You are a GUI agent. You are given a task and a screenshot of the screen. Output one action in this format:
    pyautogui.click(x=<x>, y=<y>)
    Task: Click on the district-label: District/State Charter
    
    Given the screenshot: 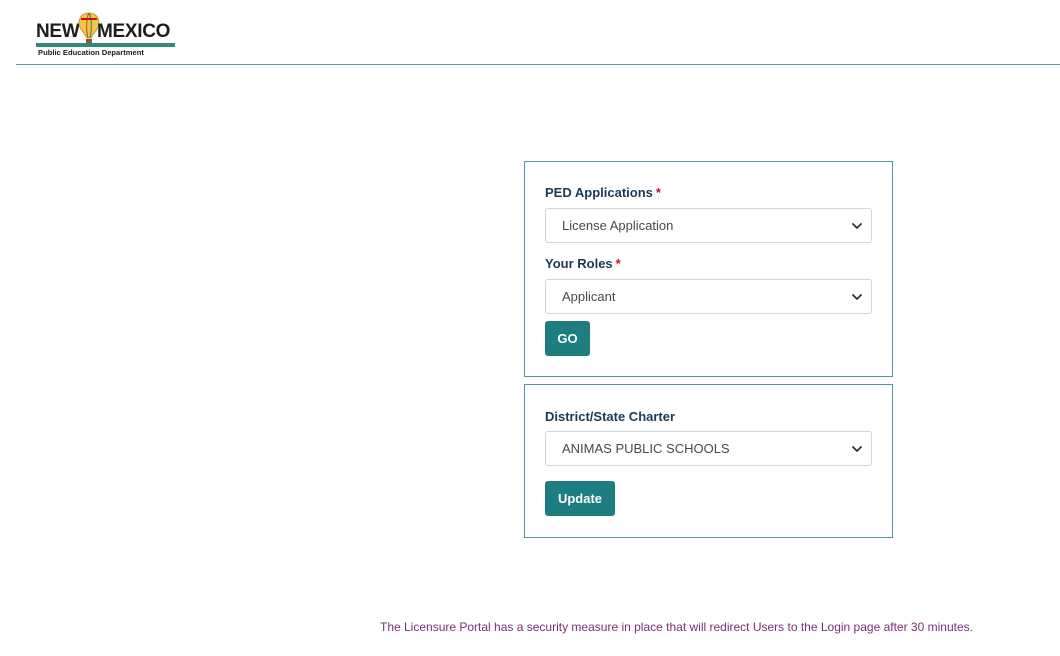 What is the action you would take?
    pyautogui.click(x=610, y=416)
    